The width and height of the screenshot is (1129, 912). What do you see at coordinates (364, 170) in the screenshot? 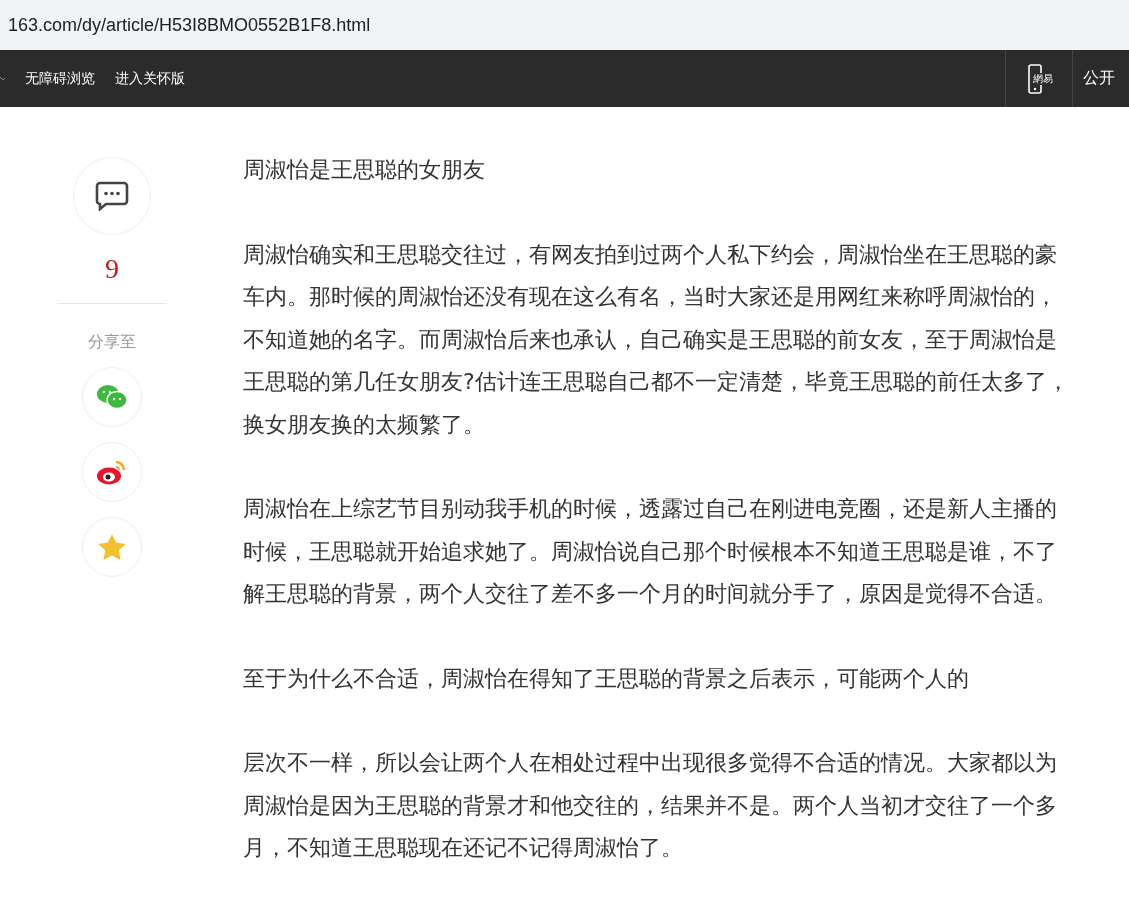
I see `article-paragraph: 周淑怡是王思聪的女朋友` at bounding box center [364, 170].